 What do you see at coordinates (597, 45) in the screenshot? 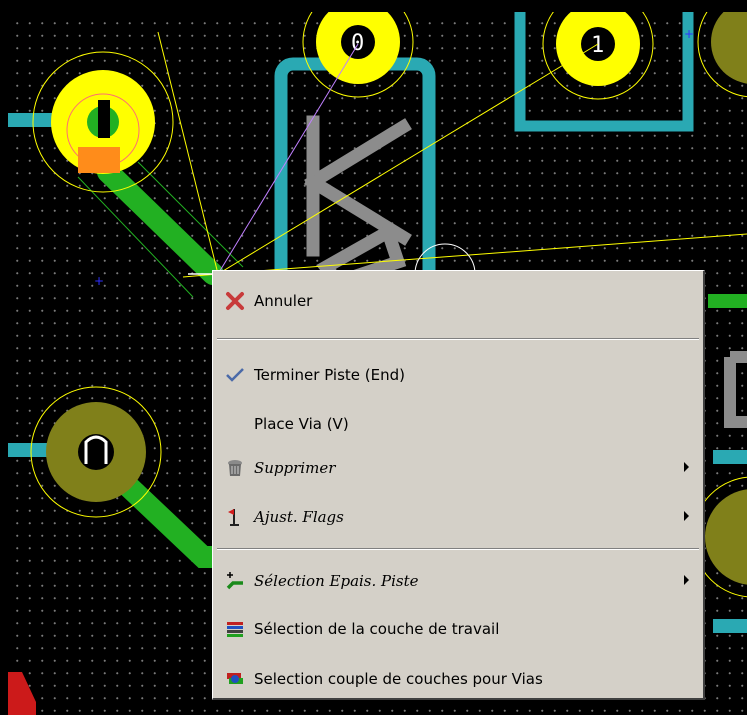
I see `pad-label-1: 1` at bounding box center [597, 45].